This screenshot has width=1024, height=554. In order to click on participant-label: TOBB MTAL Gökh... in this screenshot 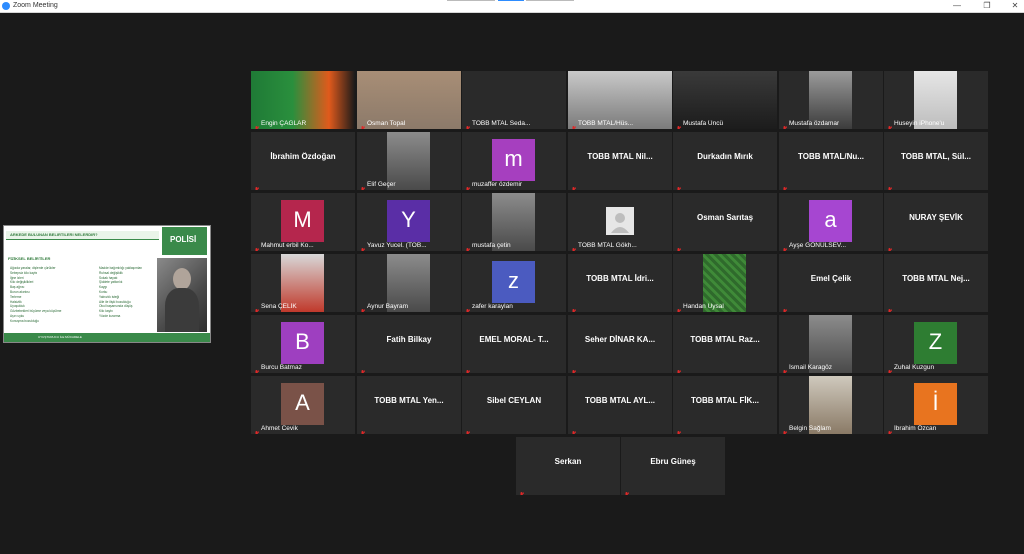, I will do `click(607, 245)`.